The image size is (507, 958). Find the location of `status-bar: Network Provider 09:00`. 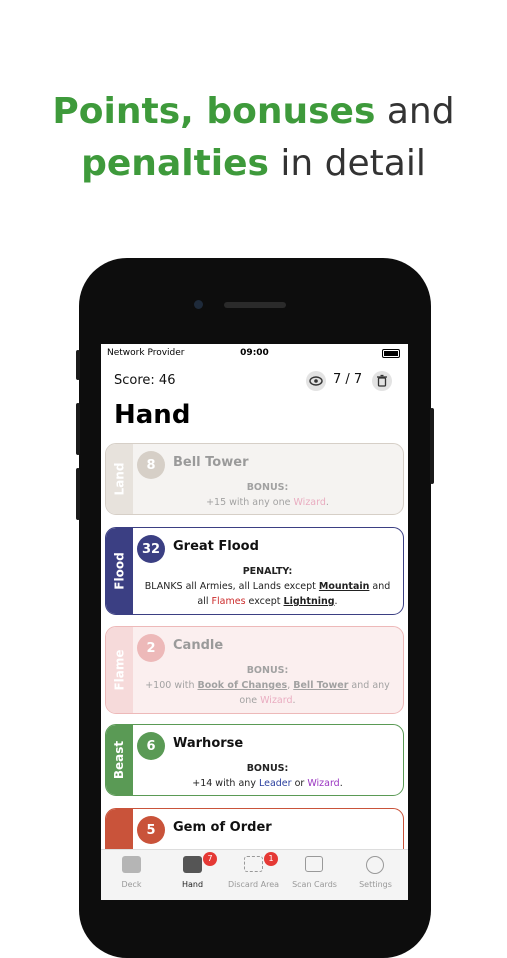

status-bar: Network Provider 09:00 is located at coordinates (254, 353).